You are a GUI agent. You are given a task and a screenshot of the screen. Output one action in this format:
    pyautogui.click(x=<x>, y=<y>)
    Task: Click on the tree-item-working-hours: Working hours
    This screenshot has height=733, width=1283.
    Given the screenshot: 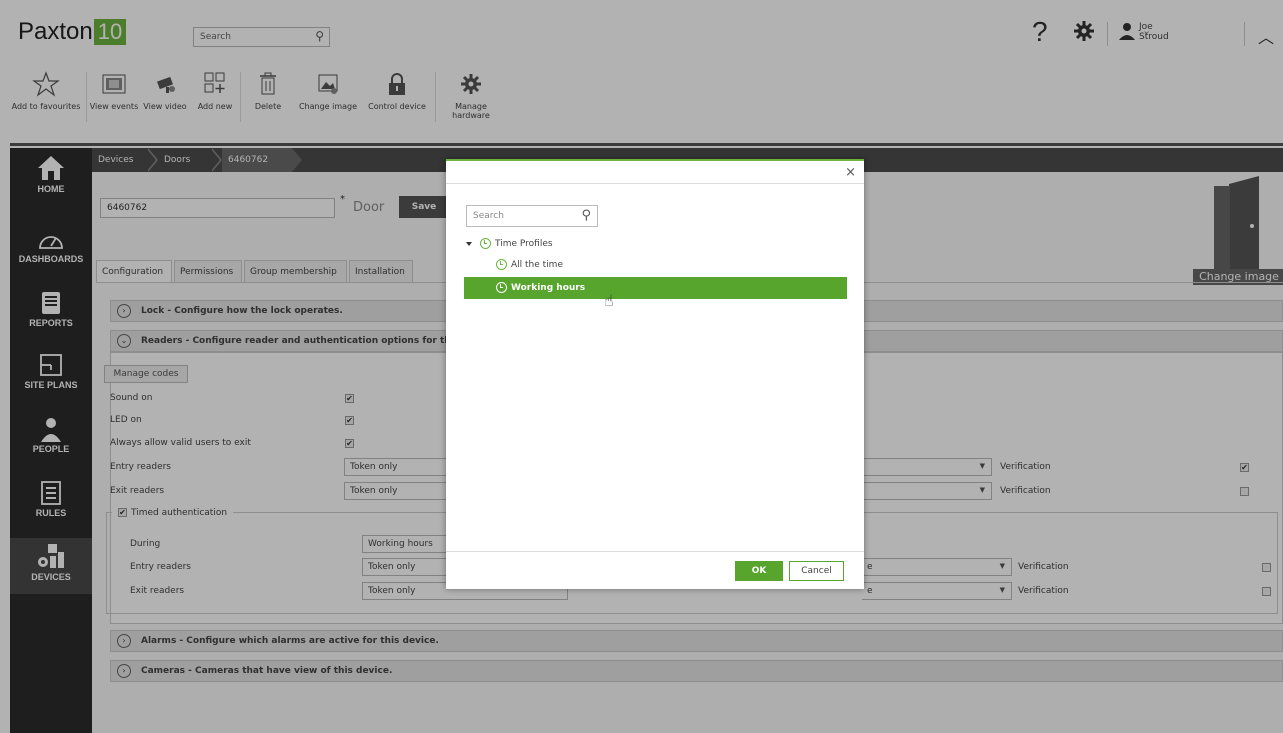 What is the action you would take?
    pyautogui.click(x=655, y=288)
    